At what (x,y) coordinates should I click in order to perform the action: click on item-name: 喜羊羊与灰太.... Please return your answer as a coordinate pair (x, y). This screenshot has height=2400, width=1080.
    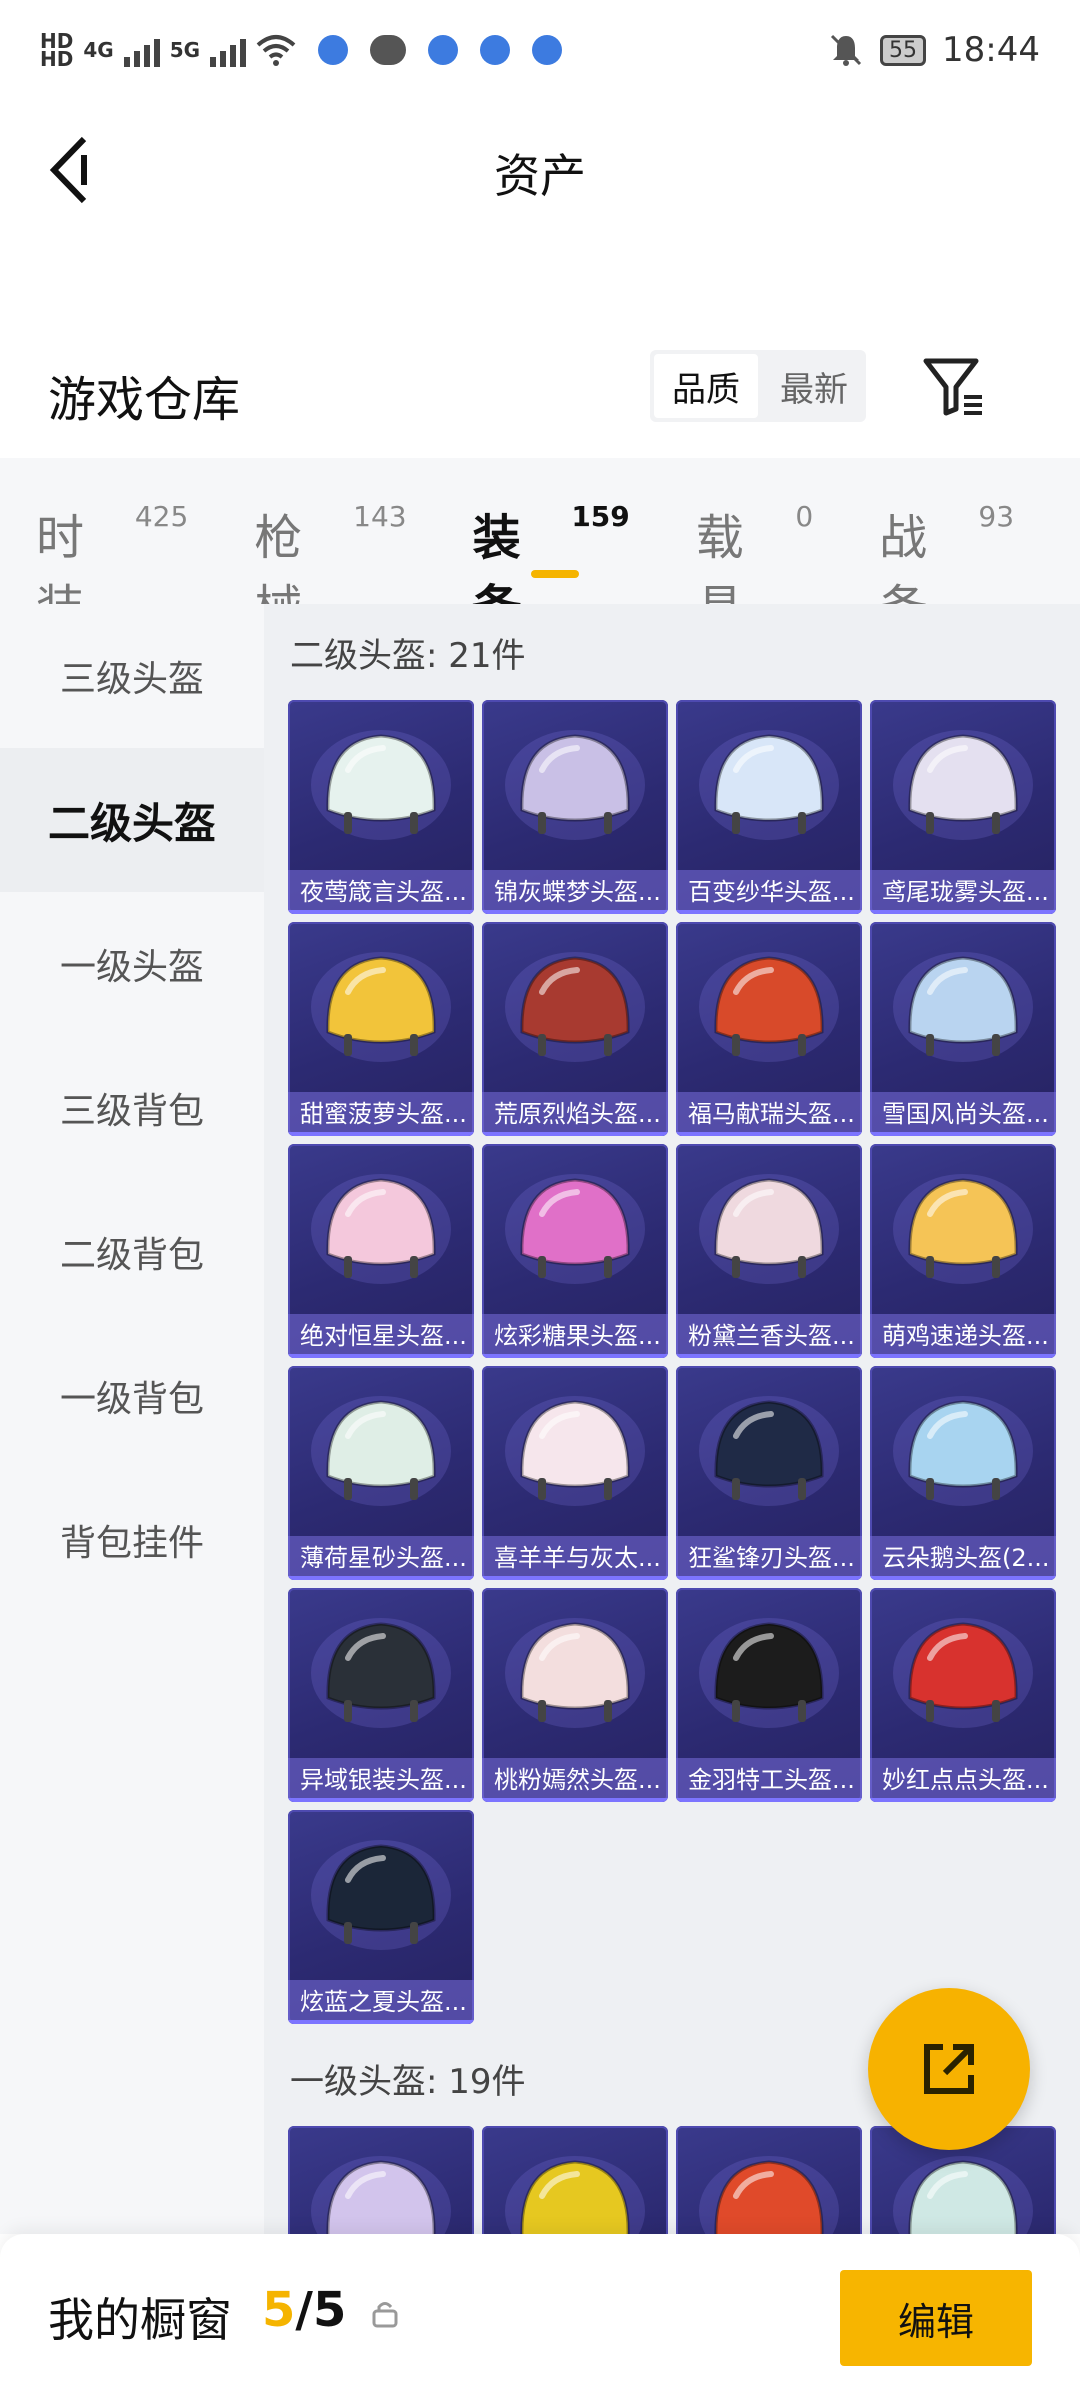
    Looking at the image, I should click on (575, 1558).